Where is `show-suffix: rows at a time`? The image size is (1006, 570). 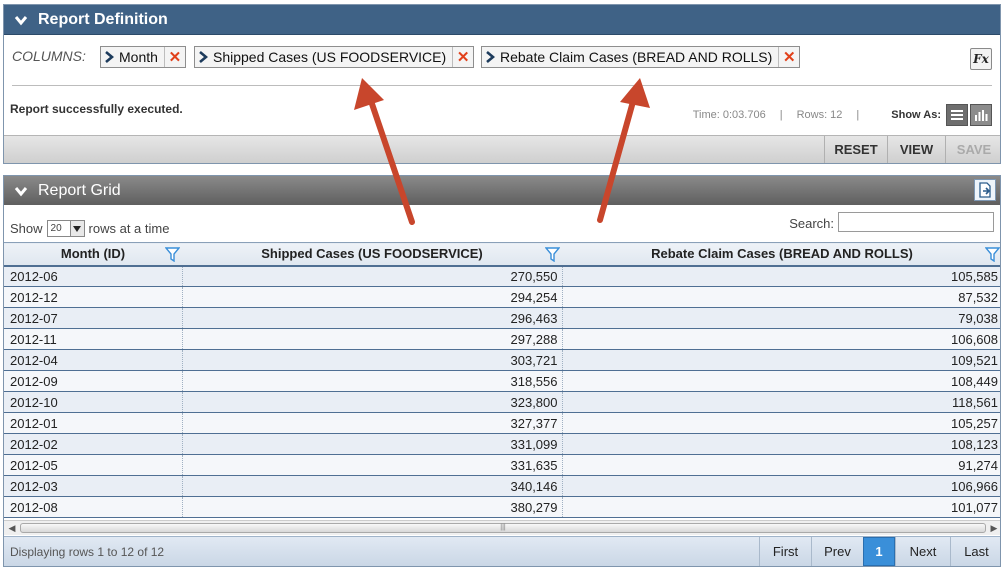
show-suffix: rows at a time is located at coordinates (129, 228).